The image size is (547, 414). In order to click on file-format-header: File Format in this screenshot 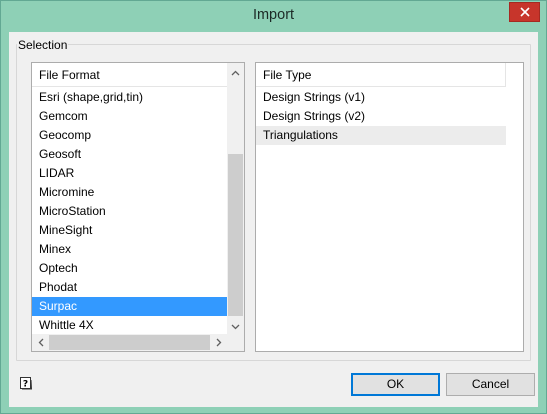, I will do `click(129, 75)`.